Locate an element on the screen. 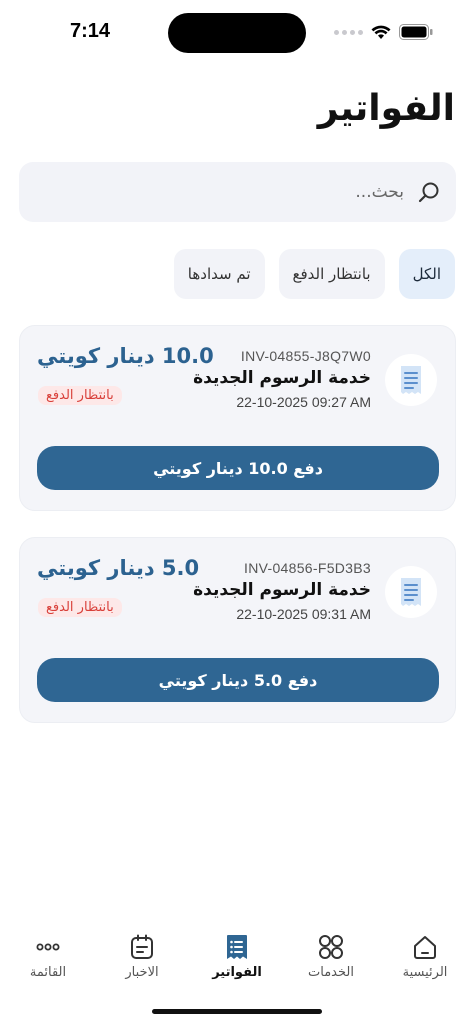 The image size is (473, 1024). nav-label-services: الخدمات is located at coordinates (331, 972).